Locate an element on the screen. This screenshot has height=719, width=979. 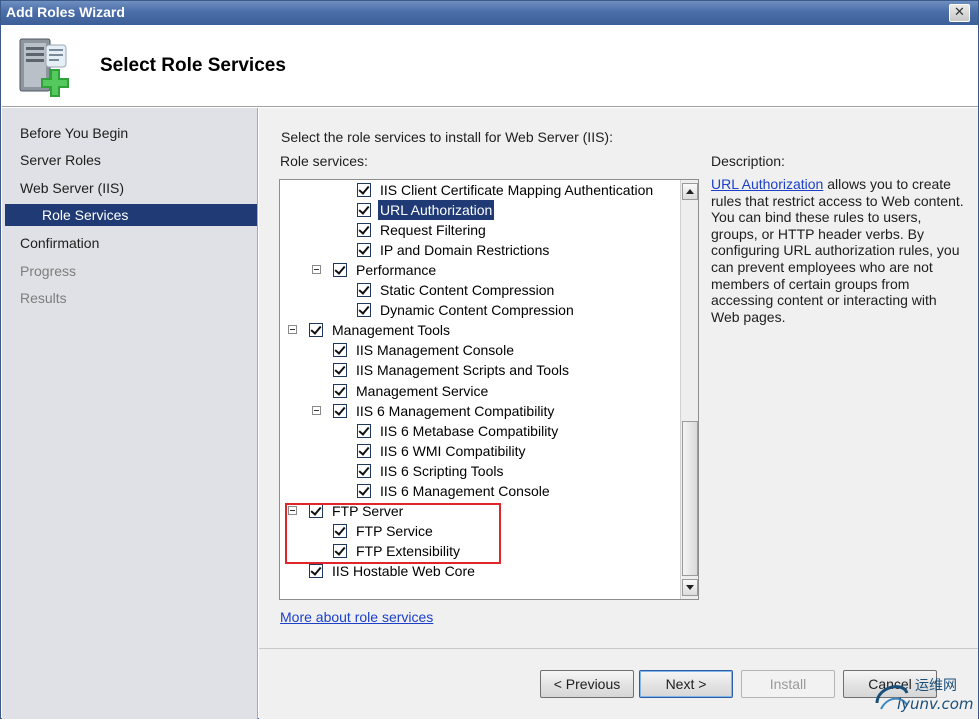
tree-item: Management Tools is located at coordinates (480, 330).